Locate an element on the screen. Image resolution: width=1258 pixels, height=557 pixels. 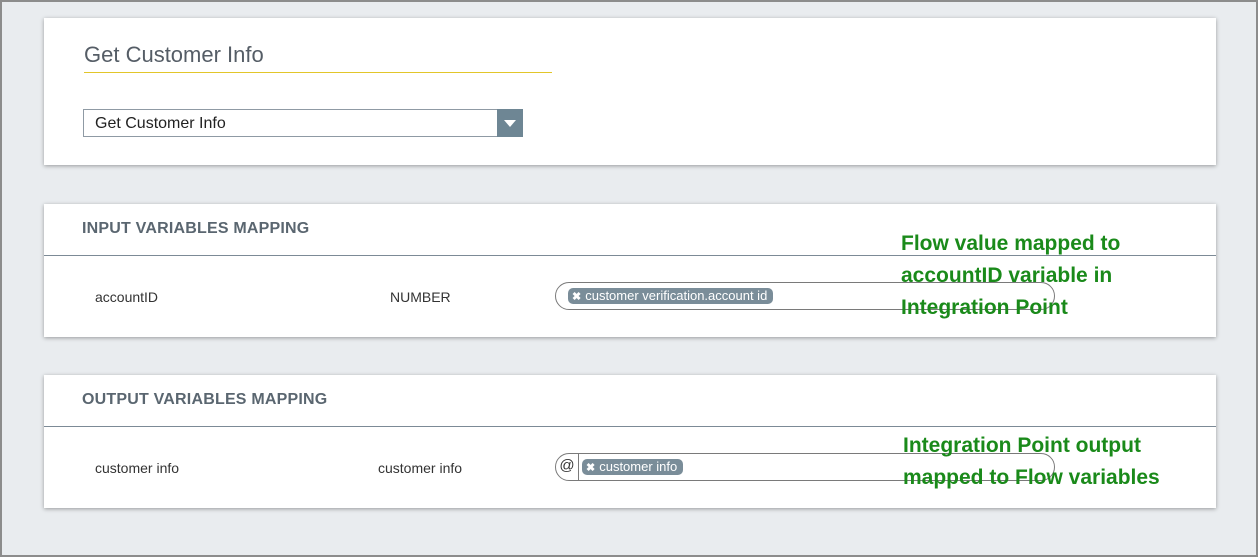
annotation-line: Integration Point output is located at coordinates (1022, 445).